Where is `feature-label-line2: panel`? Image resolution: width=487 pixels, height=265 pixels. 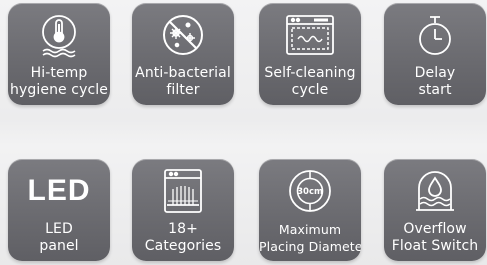
feature-label-line2: panel is located at coordinates (59, 246).